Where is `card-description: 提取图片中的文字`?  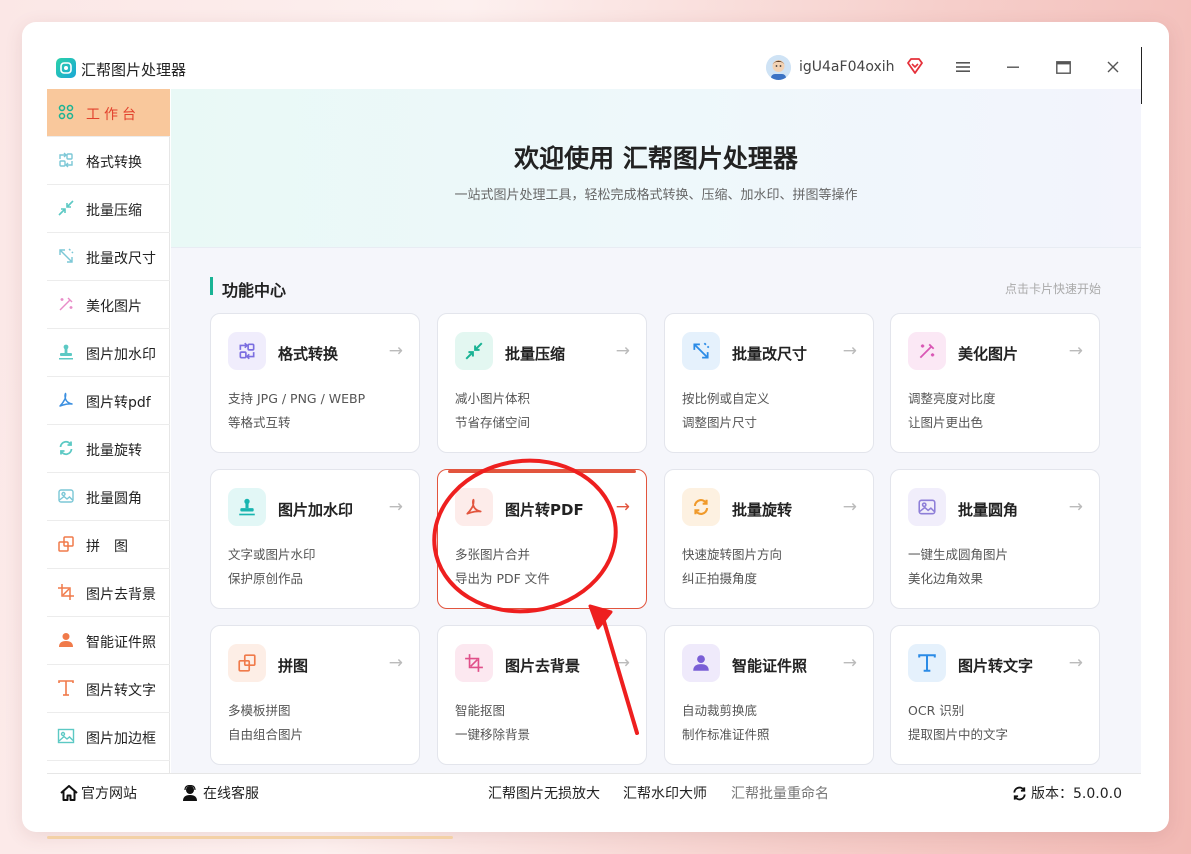 card-description: 提取图片中的文字 is located at coordinates (958, 734).